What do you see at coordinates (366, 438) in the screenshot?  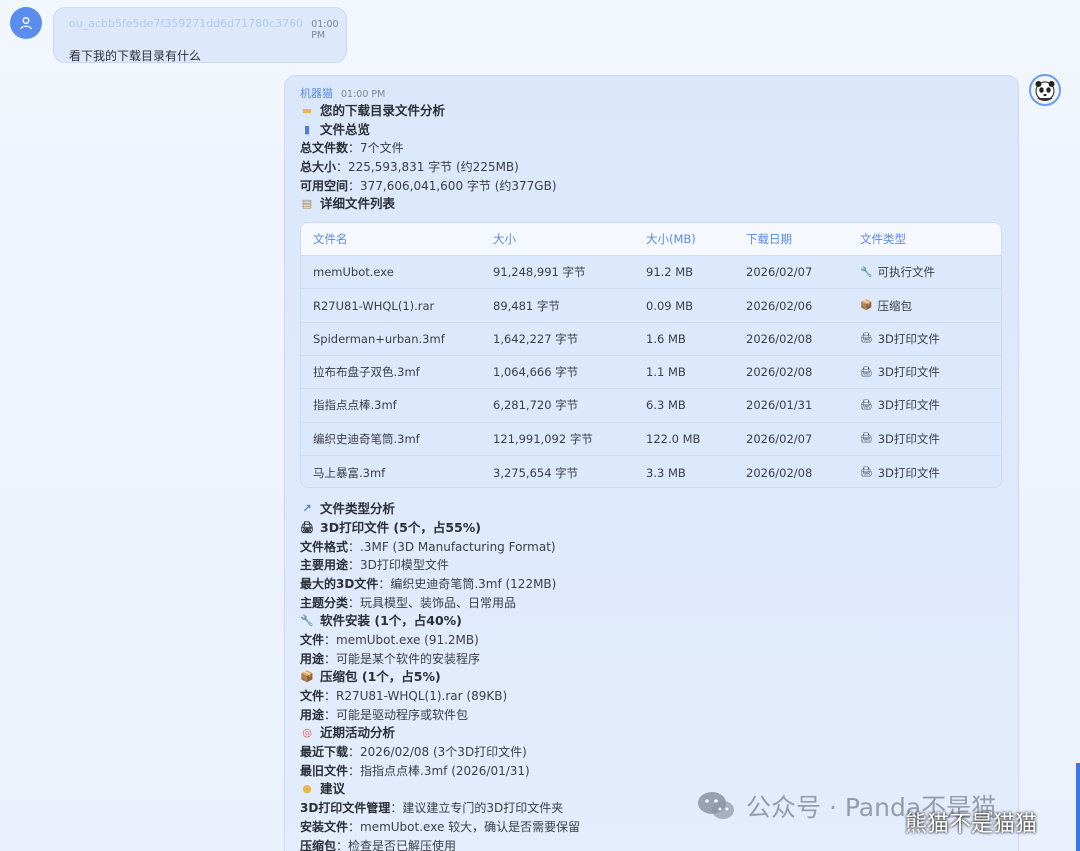 I see `cell-filename: 编织史迪奇笔筒.3mf` at bounding box center [366, 438].